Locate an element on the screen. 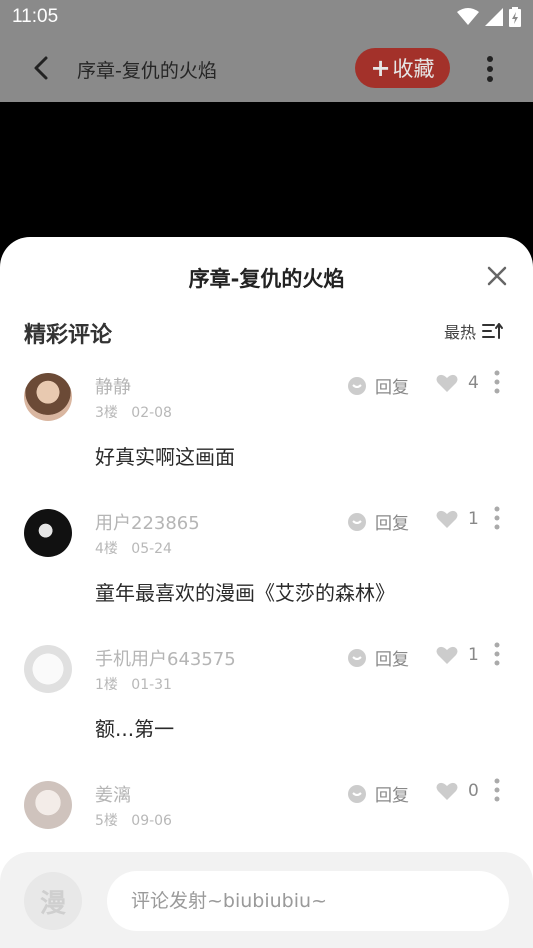  sort-toggle: 最热 is located at coordinates (474, 331).